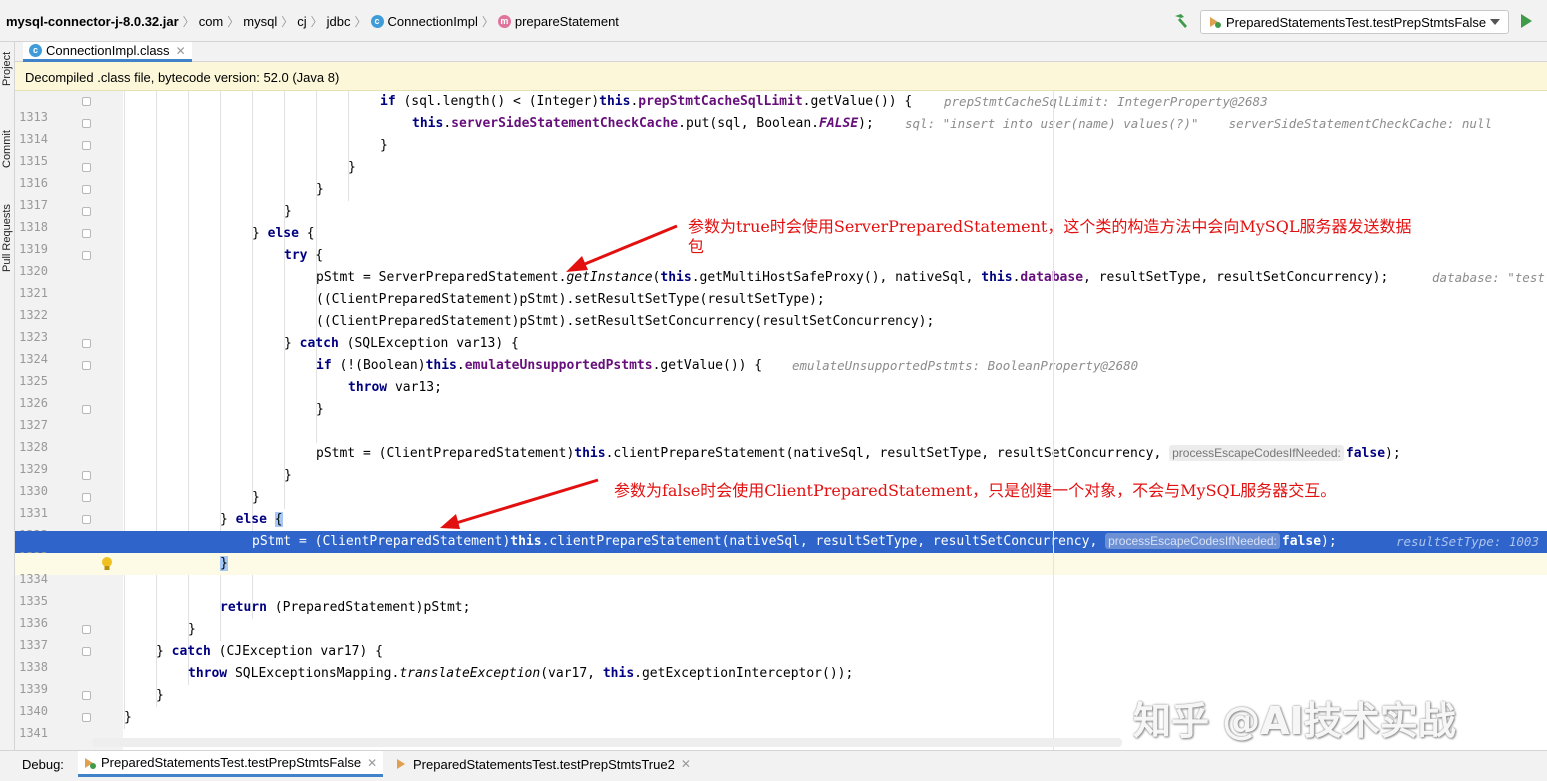 This screenshot has width=1547, height=781. What do you see at coordinates (558, 21) in the screenshot?
I see `breadcrumb-method: m prepareStatement` at bounding box center [558, 21].